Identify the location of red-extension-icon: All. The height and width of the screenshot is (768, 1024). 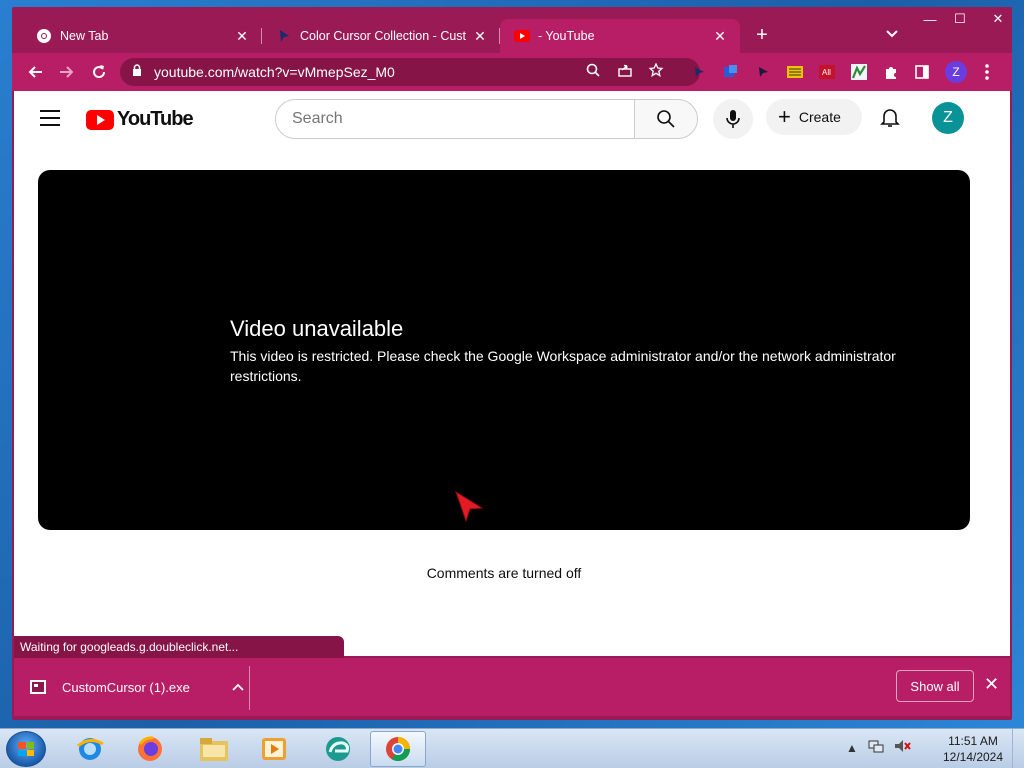
(827, 72).